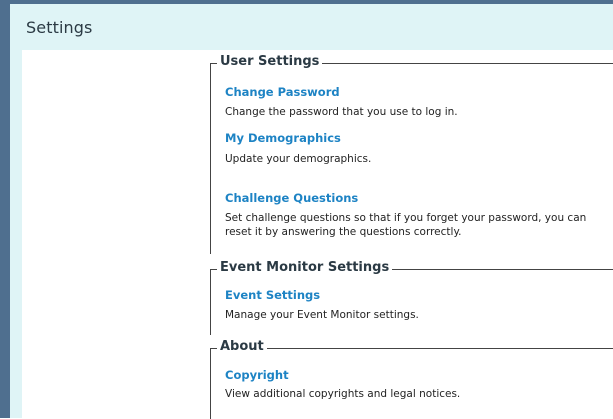 This screenshot has width=613, height=419. I want to click on my-demographics-description: Update your demographics., so click(298, 159).